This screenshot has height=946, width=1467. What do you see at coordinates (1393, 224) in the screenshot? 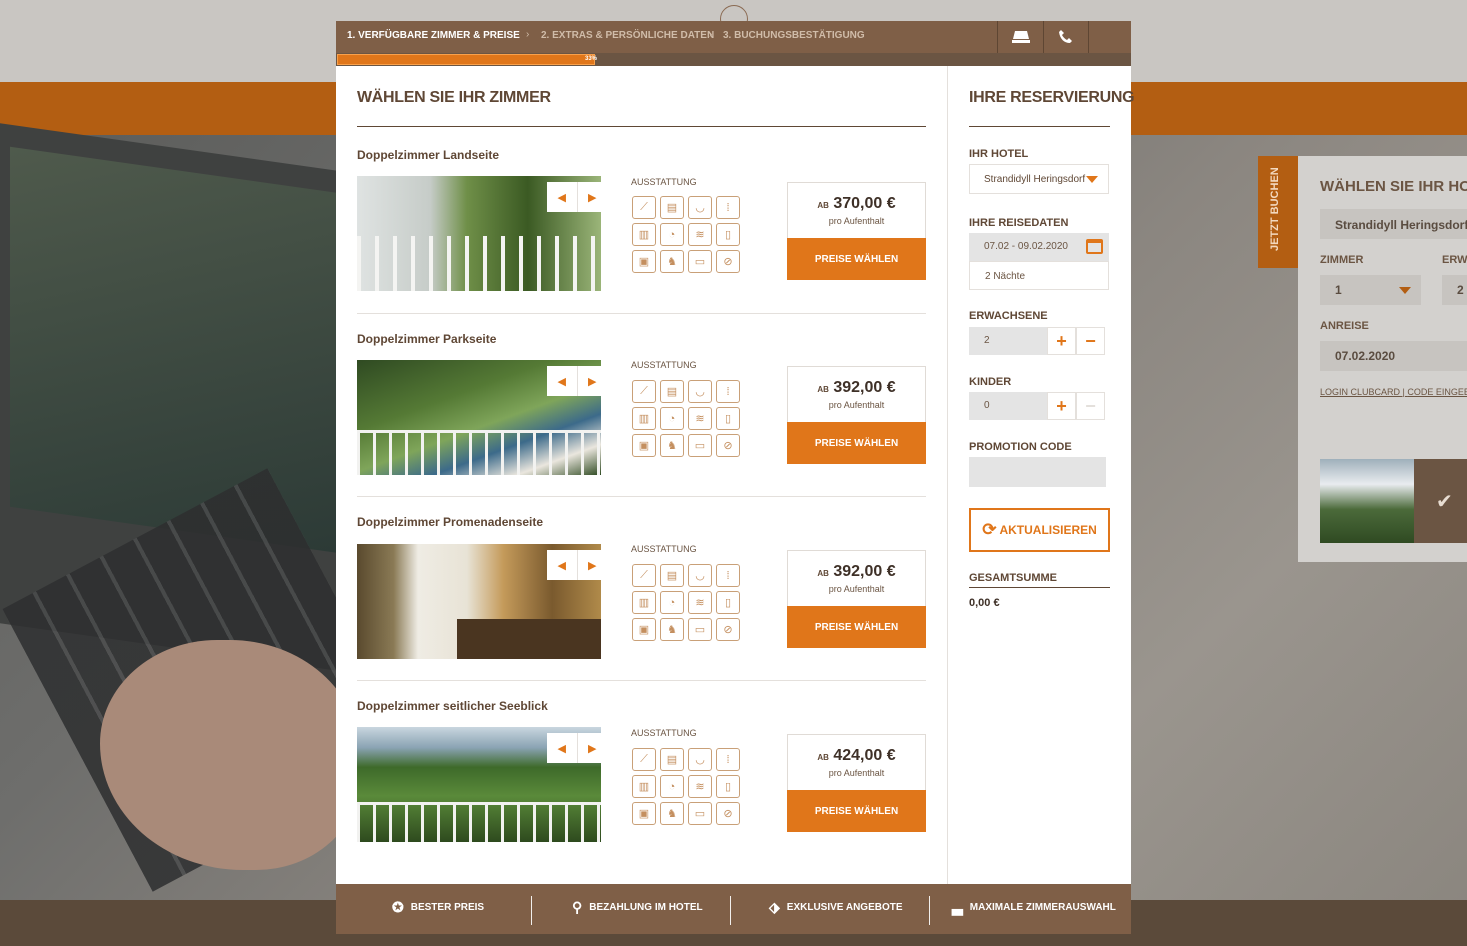
I see `background-hotel-select: Strandidyll Heringsdorf` at bounding box center [1393, 224].